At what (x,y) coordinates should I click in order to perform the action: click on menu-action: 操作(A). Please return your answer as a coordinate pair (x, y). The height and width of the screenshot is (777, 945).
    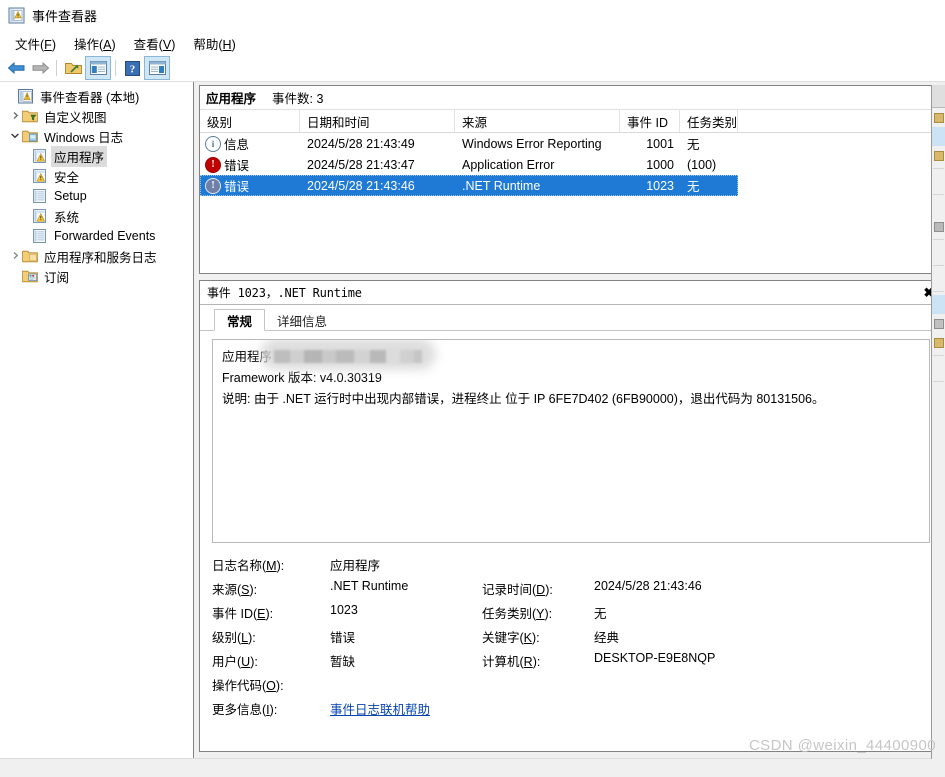
    Looking at the image, I should click on (95, 43).